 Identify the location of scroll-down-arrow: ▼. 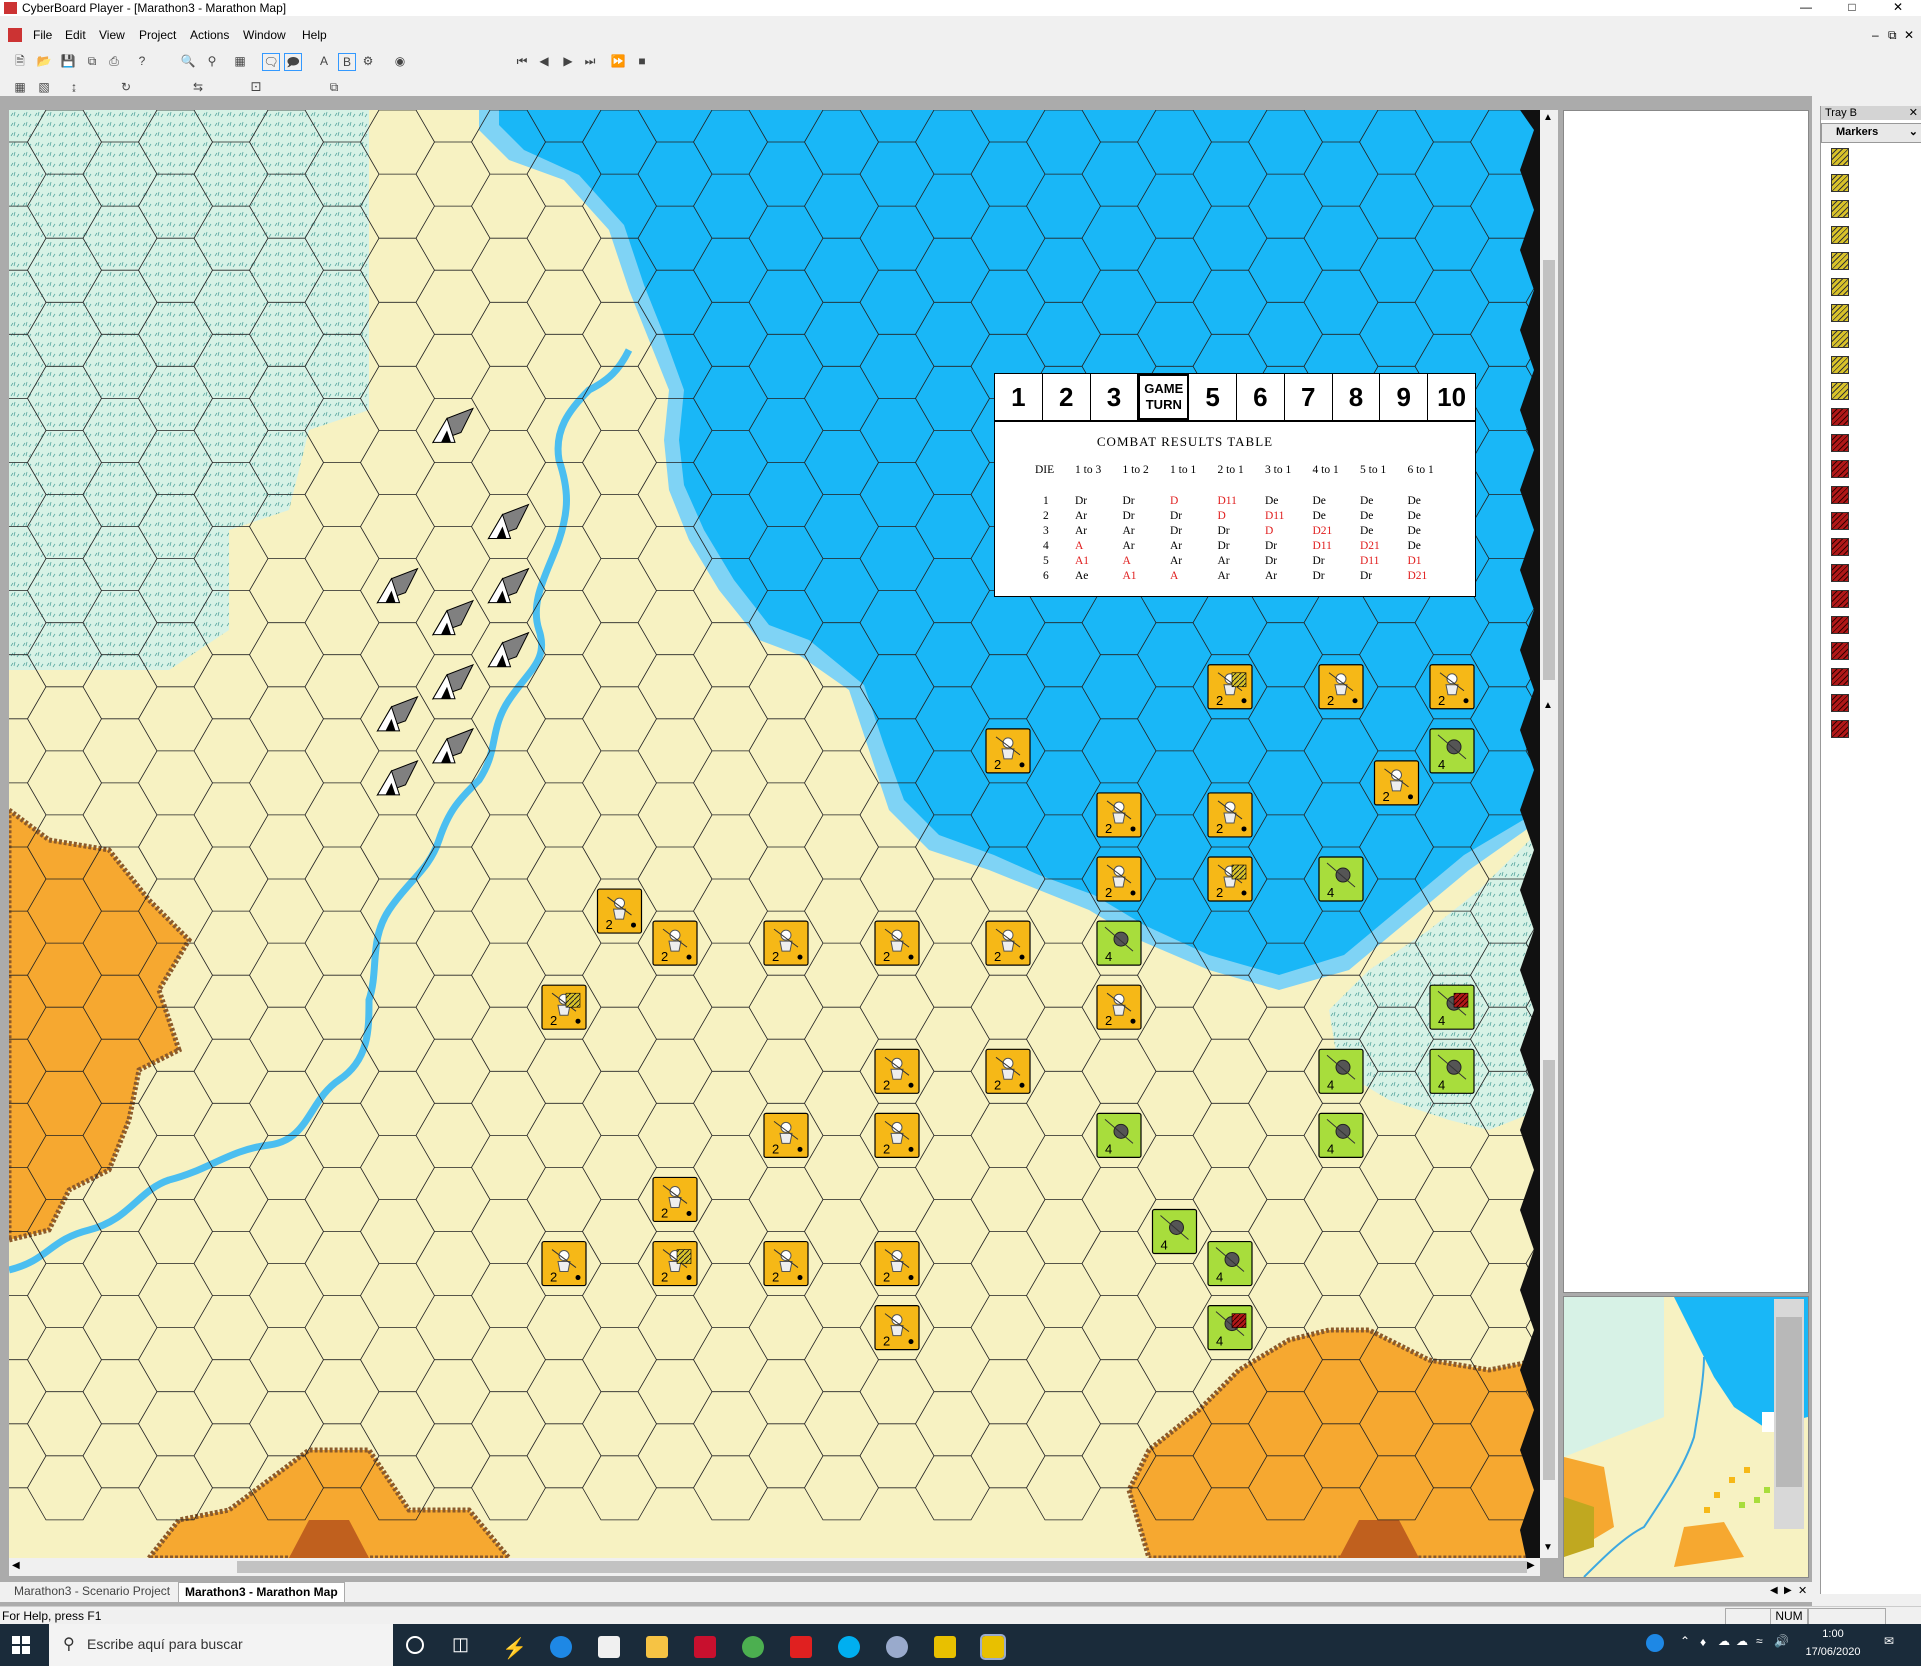
(1548, 1547).